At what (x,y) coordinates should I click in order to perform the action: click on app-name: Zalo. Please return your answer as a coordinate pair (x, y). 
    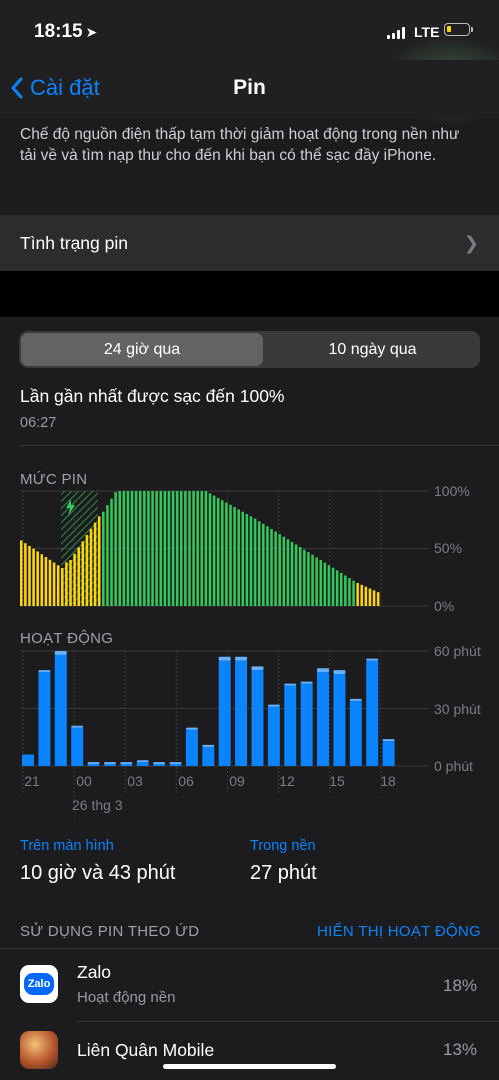
    Looking at the image, I should click on (94, 972).